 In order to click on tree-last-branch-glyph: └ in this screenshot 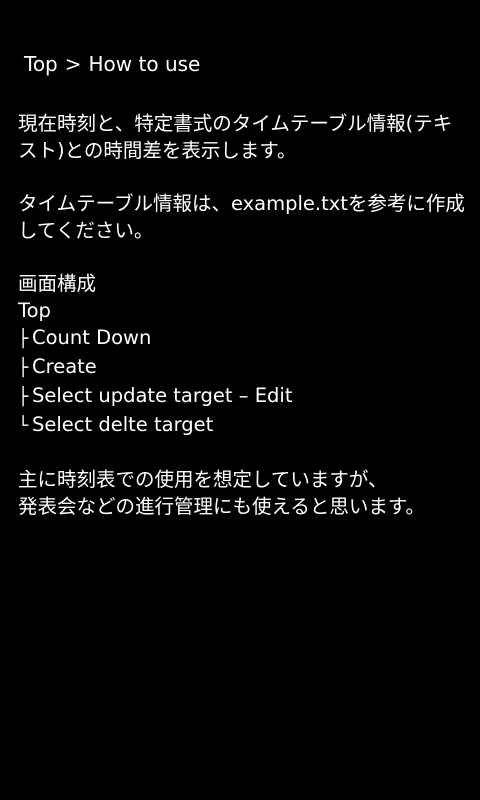, I will do `click(23, 426)`.